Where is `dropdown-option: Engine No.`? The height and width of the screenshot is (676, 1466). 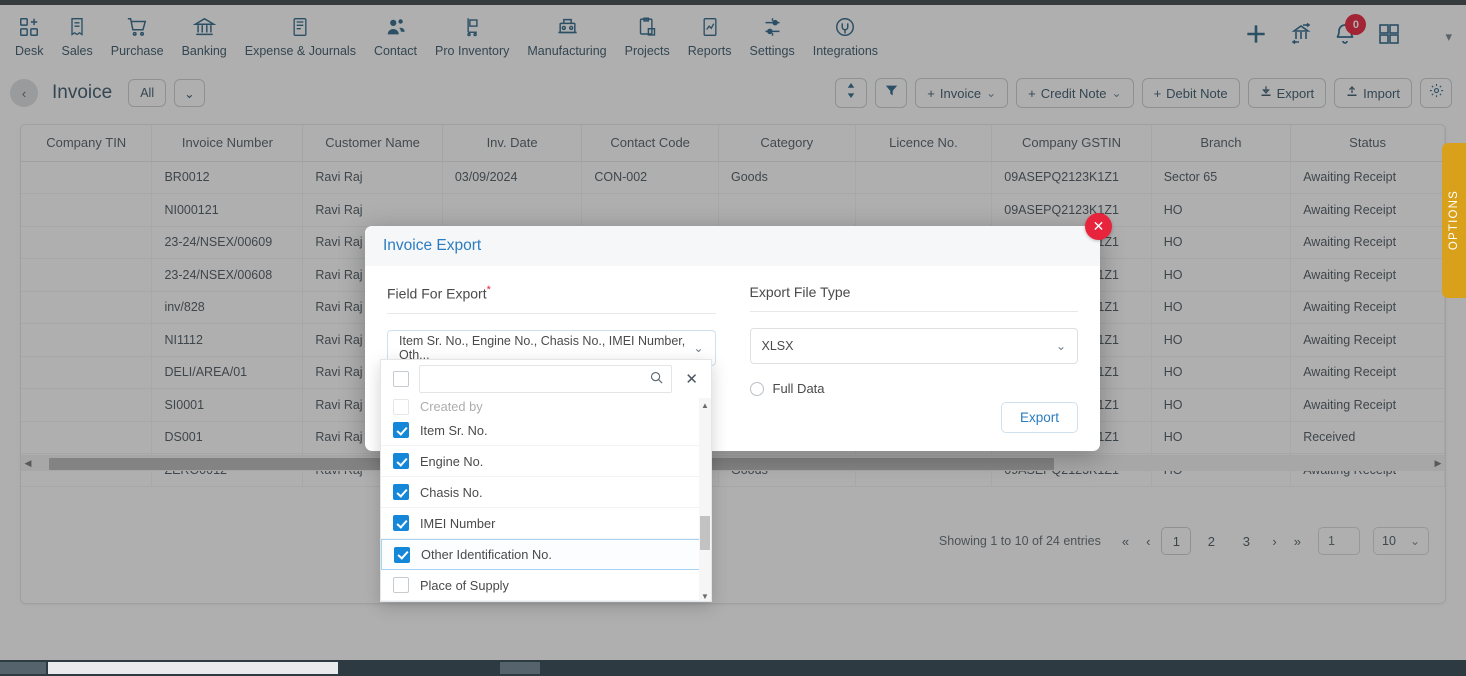 dropdown-option: Engine No. is located at coordinates (546, 461).